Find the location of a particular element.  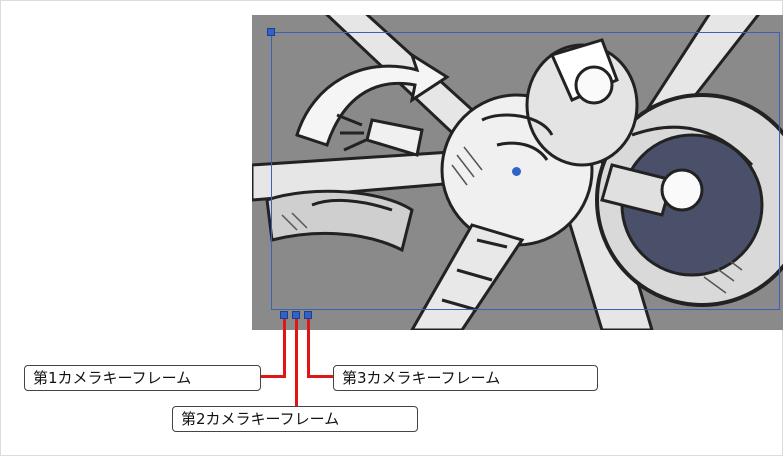

leader-line-1-horizontal is located at coordinates (273, 376).